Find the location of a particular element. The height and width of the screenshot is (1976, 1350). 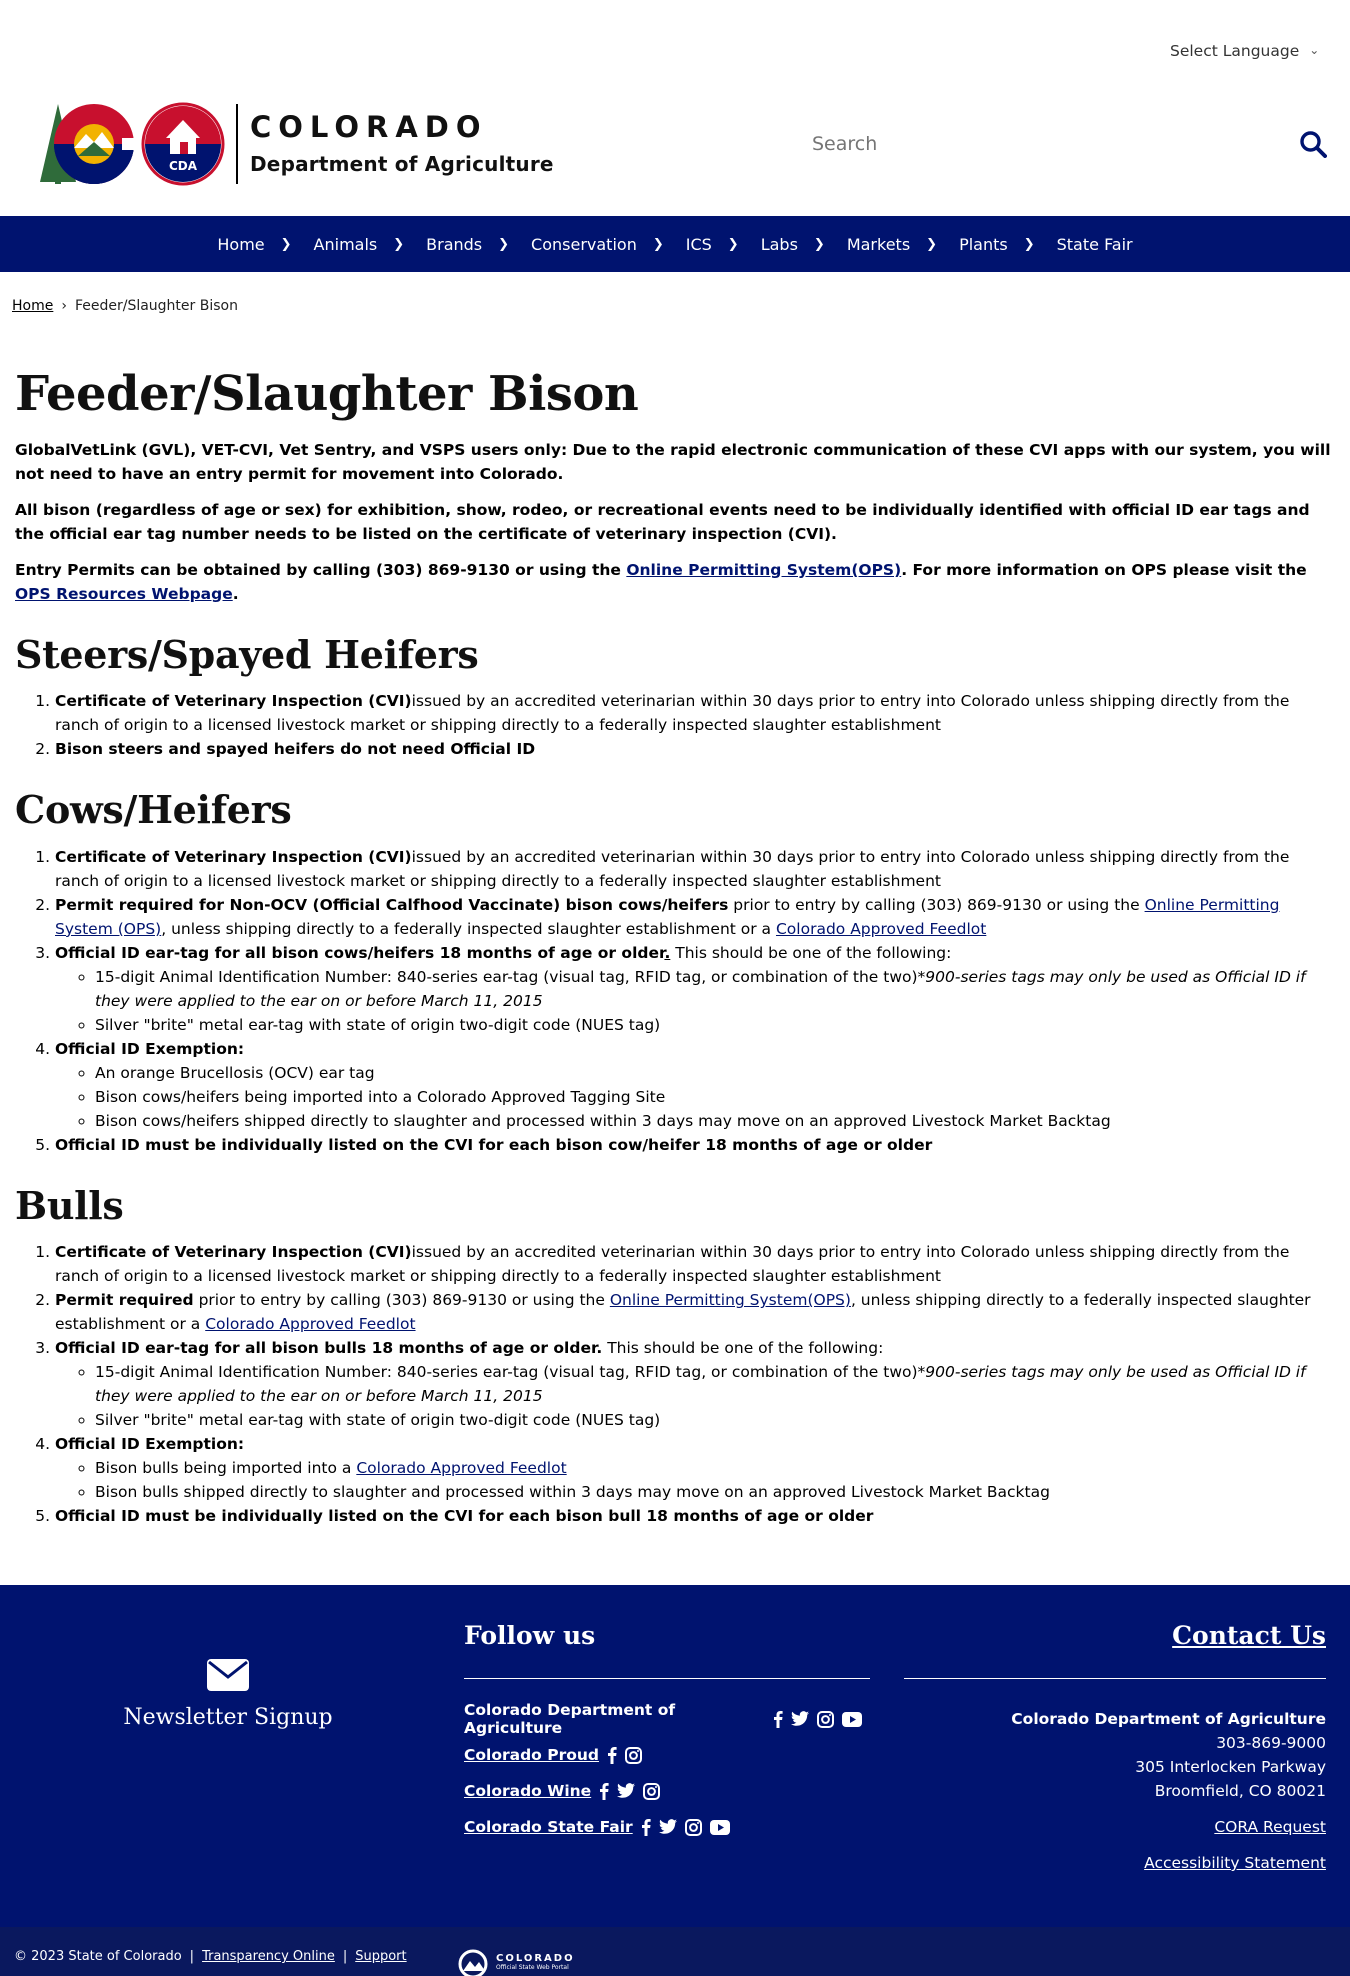

sublist-item: An orange Brucellosis (OCV) ear tag is located at coordinates (715, 1073).